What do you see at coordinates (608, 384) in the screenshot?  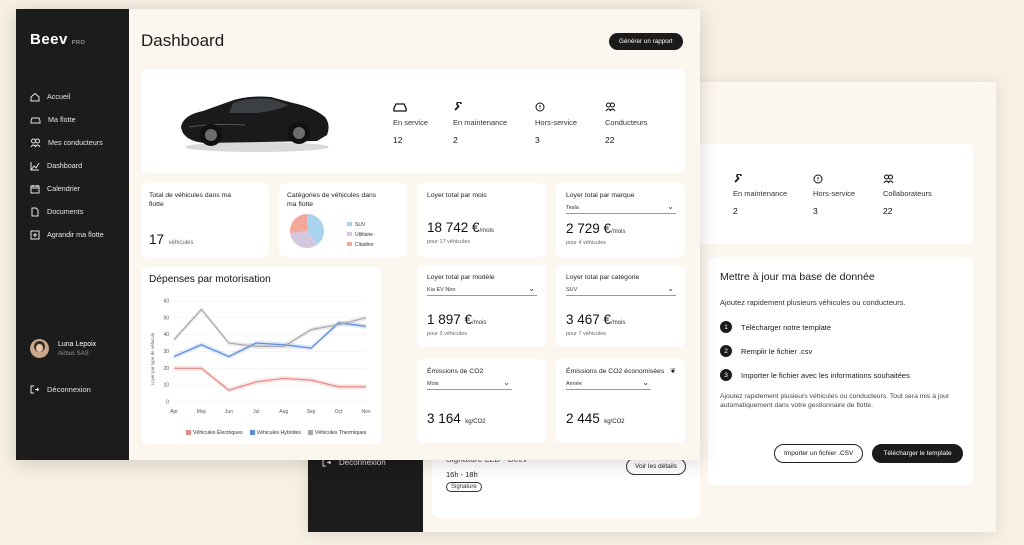 I see `co2-saved-period-select: Année` at bounding box center [608, 384].